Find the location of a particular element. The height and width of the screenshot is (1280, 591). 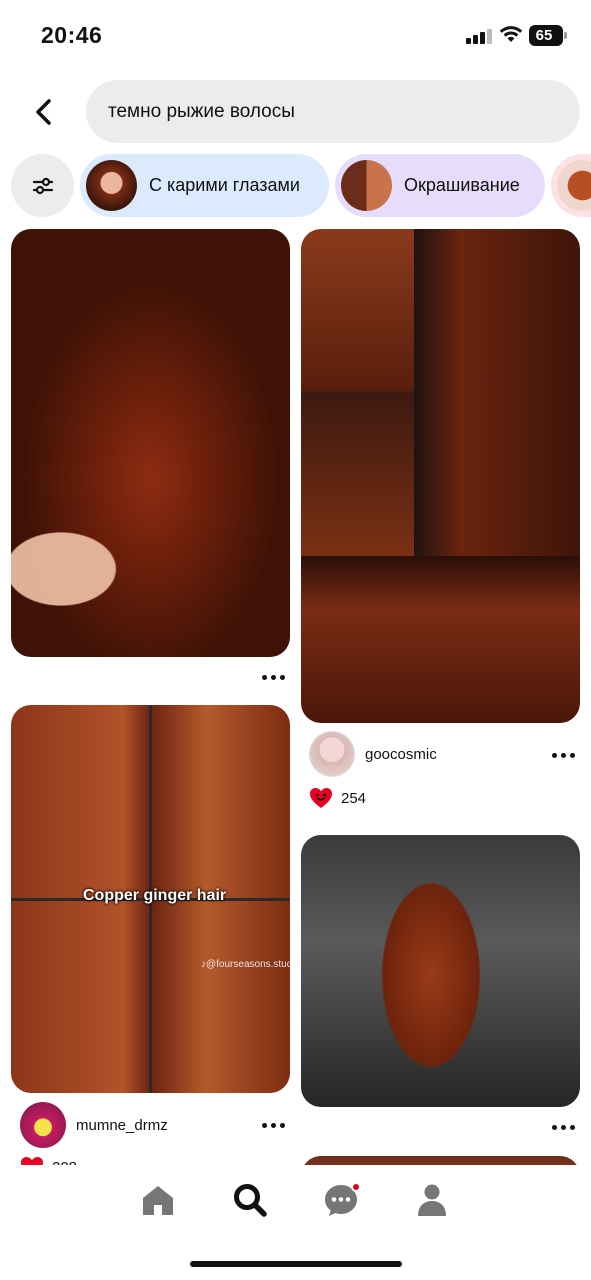

filter-chips: С карими глазами Окрашивание is located at coordinates (295, 186).